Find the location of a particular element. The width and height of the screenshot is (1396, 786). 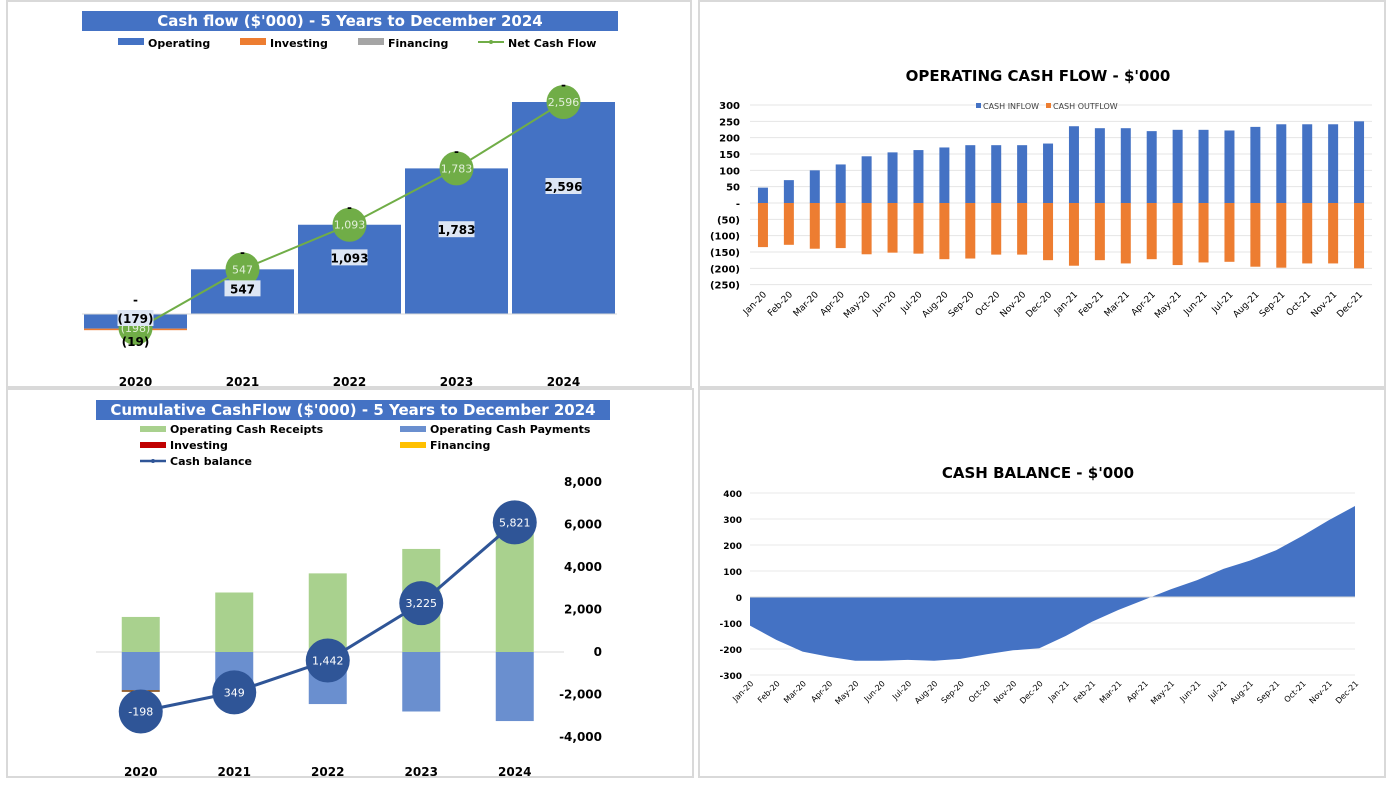

legend-label: Operating Cash Receipts is located at coordinates (247, 429).